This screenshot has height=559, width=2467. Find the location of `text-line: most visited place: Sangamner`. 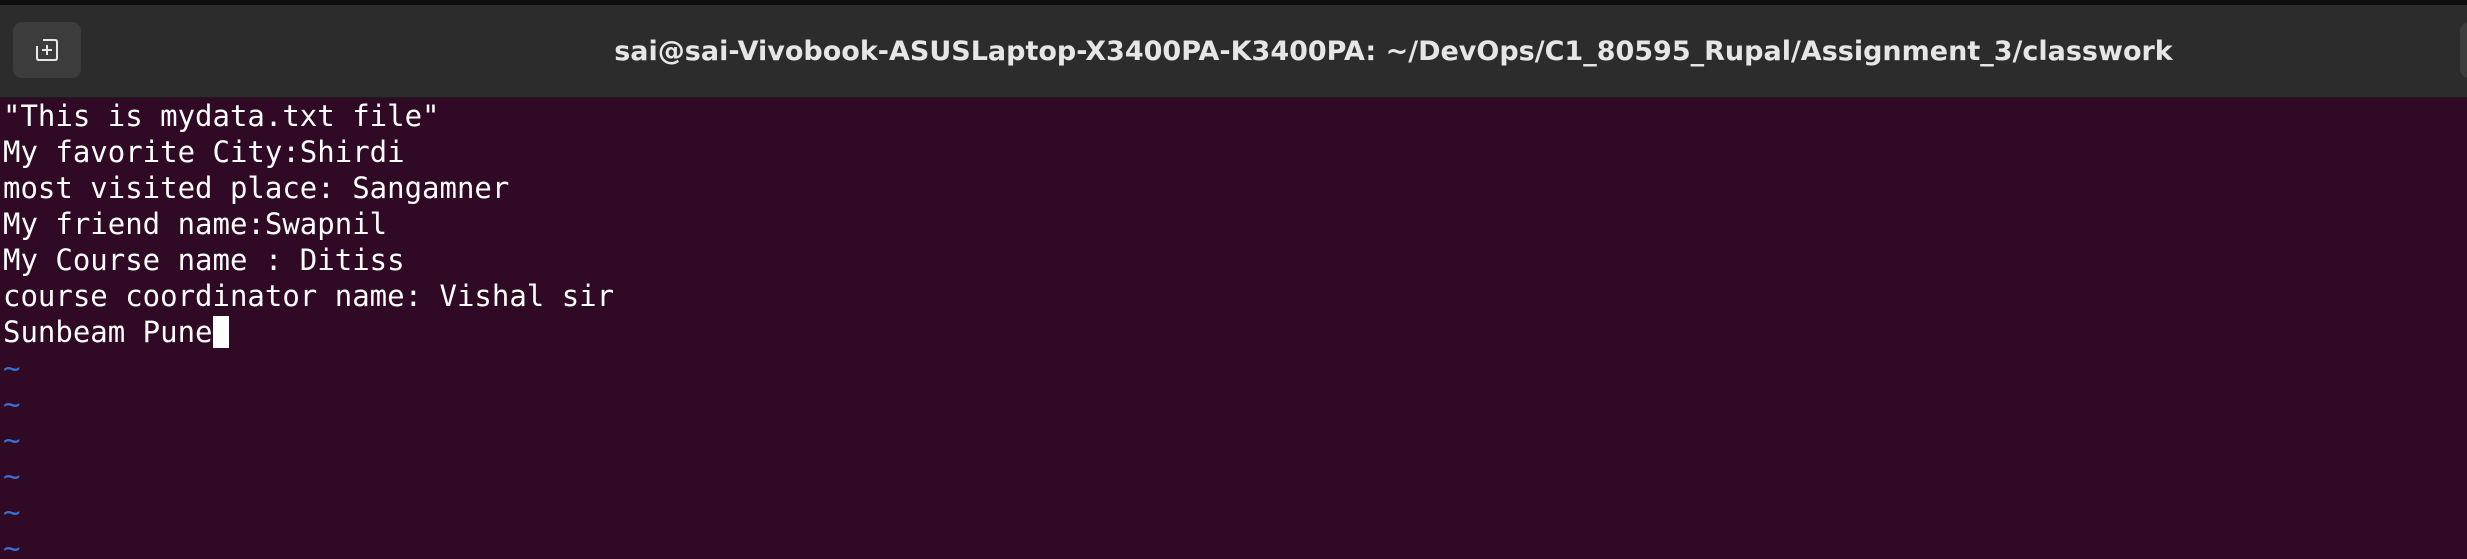

text-line: most visited place: Sangamner is located at coordinates (256, 188).